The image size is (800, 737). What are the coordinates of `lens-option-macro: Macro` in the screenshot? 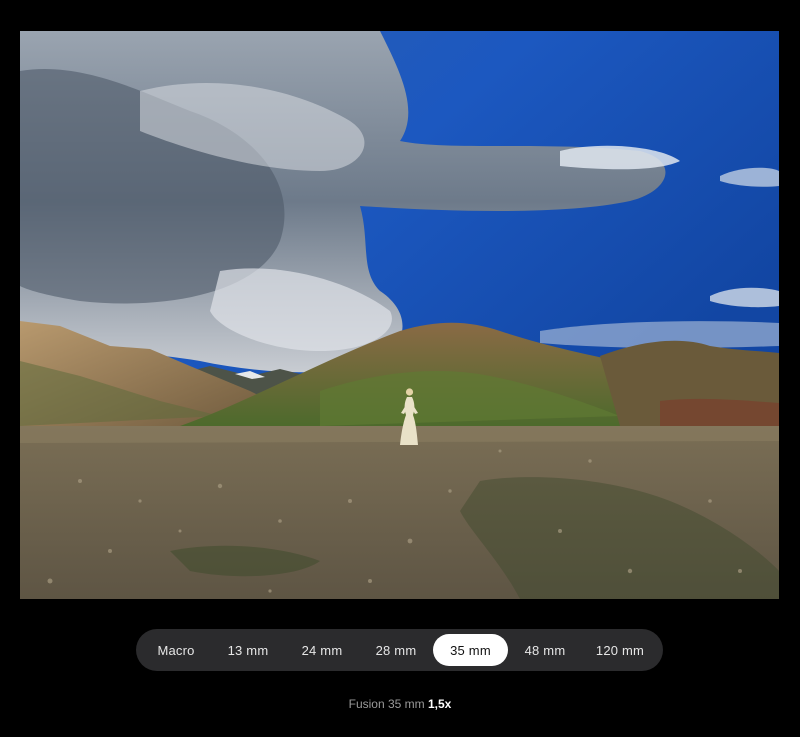 It's located at (176, 650).